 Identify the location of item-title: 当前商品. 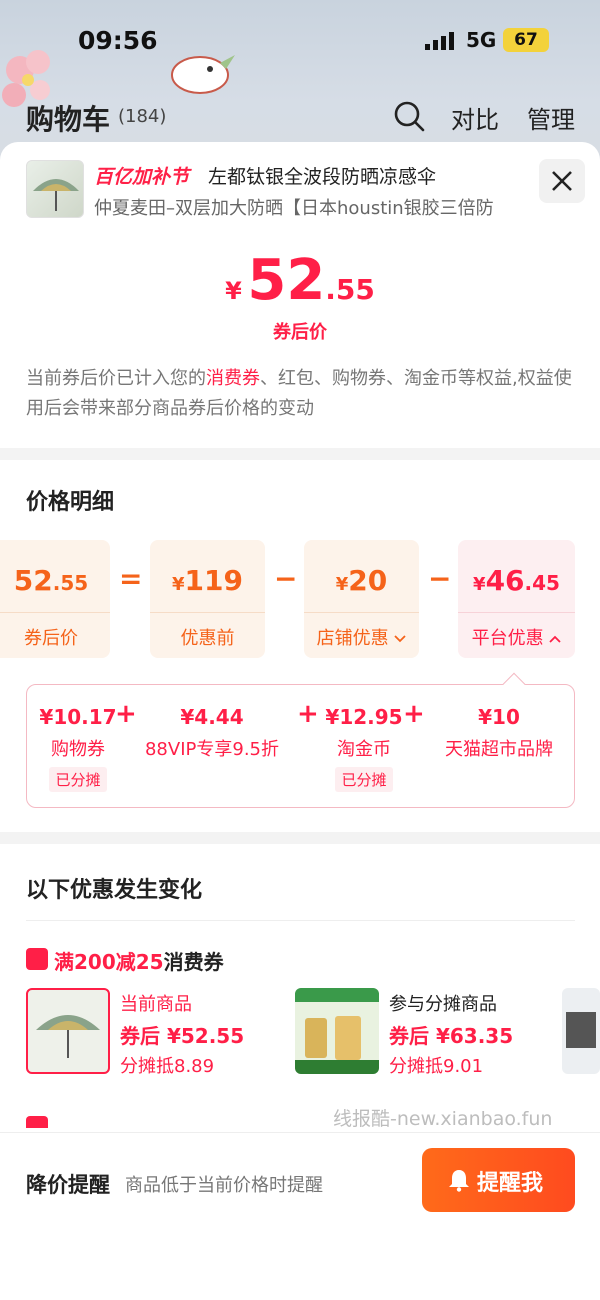
(156, 1004).